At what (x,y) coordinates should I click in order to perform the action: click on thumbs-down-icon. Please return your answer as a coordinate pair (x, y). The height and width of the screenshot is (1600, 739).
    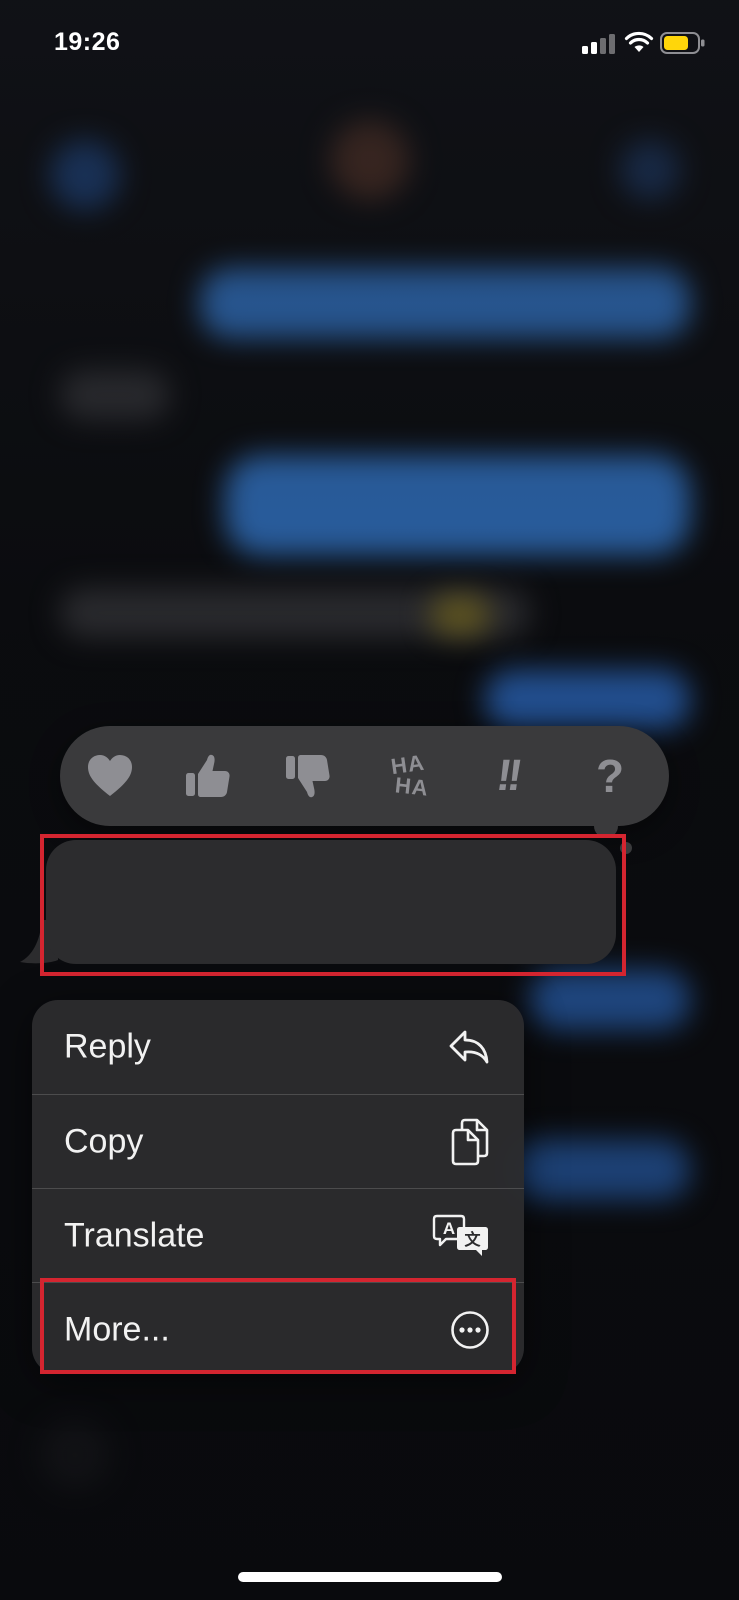
    Looking at the image, I should click on (308, 776).